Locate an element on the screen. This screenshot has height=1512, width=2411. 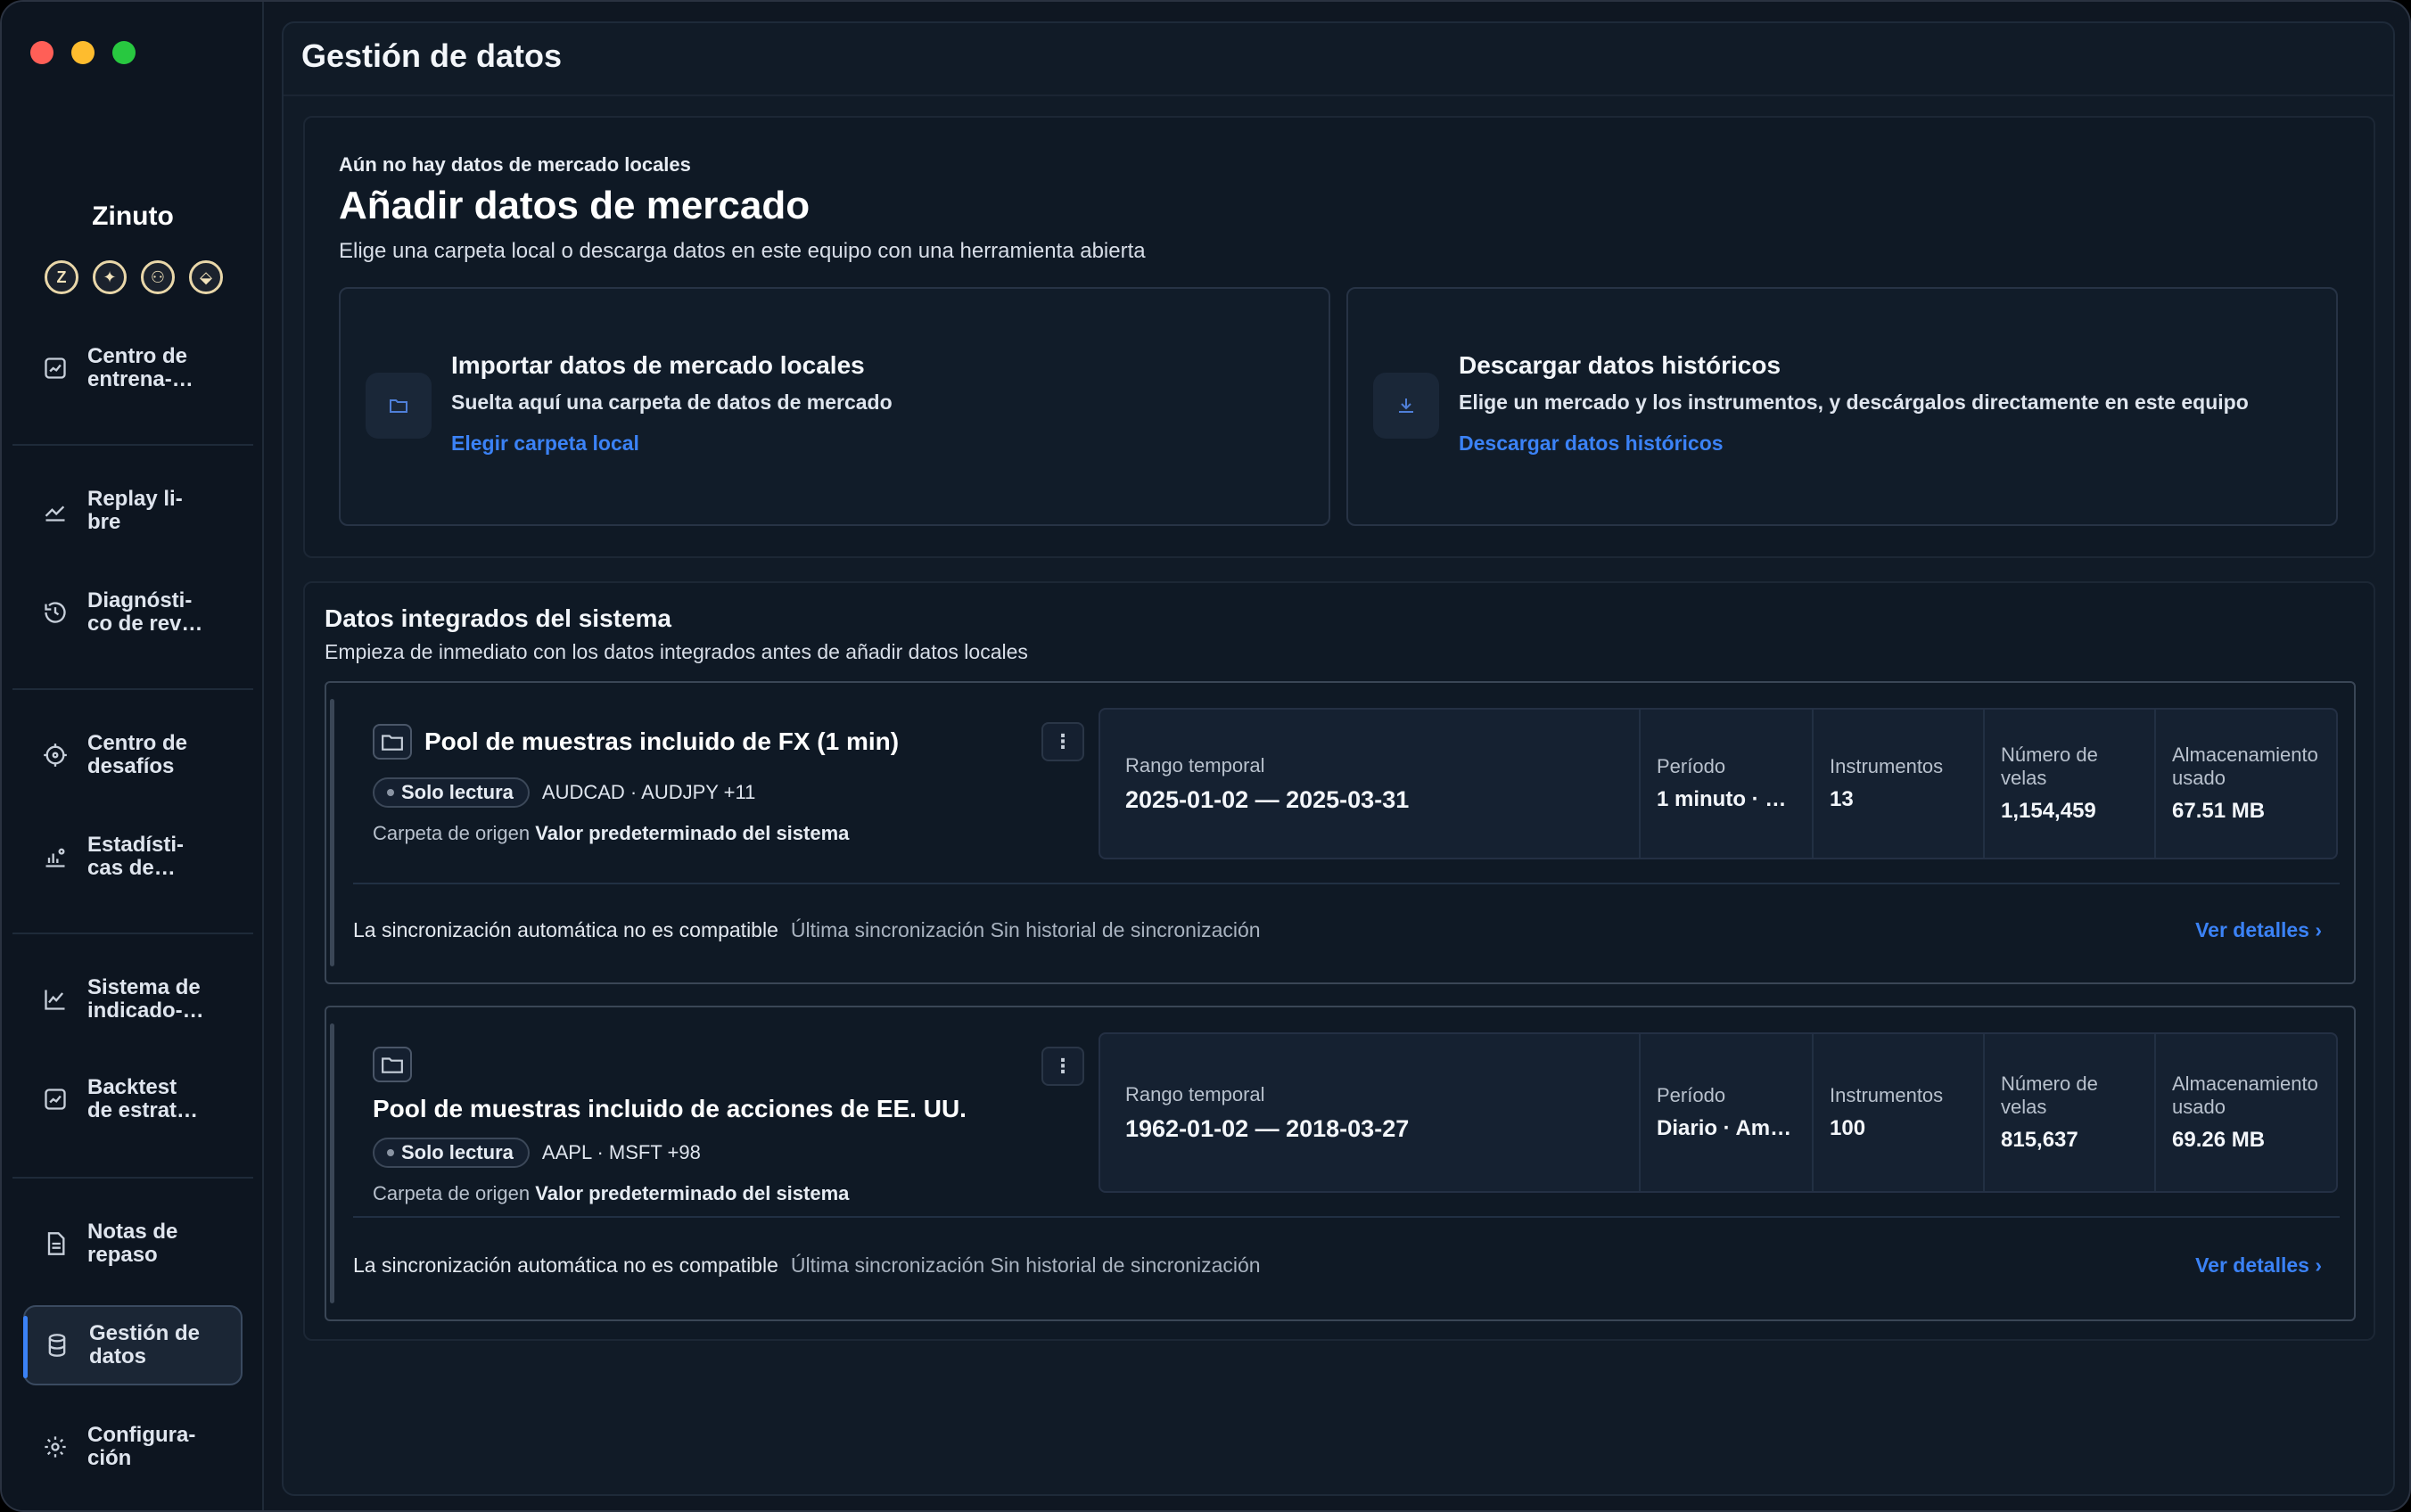
window-controls is located at coordinates (83, 52).